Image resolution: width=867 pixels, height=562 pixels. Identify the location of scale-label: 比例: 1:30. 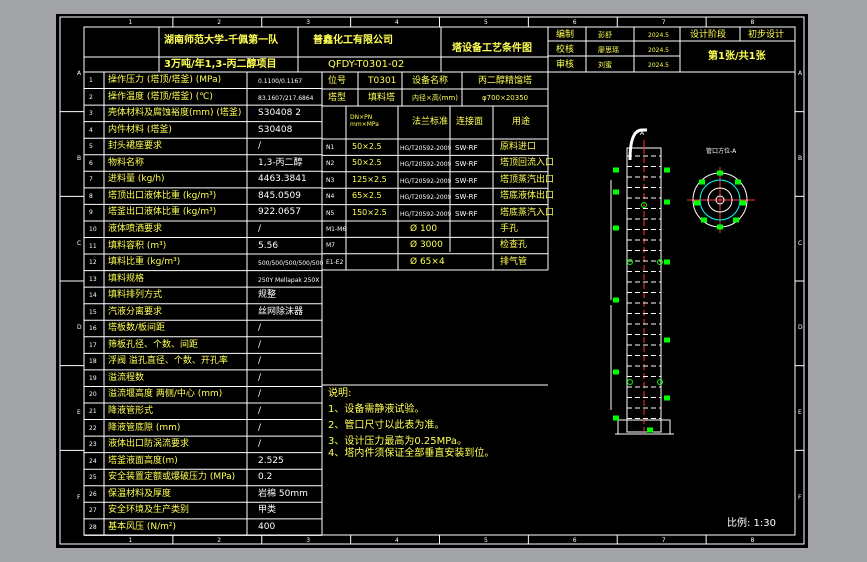
(752, 523).